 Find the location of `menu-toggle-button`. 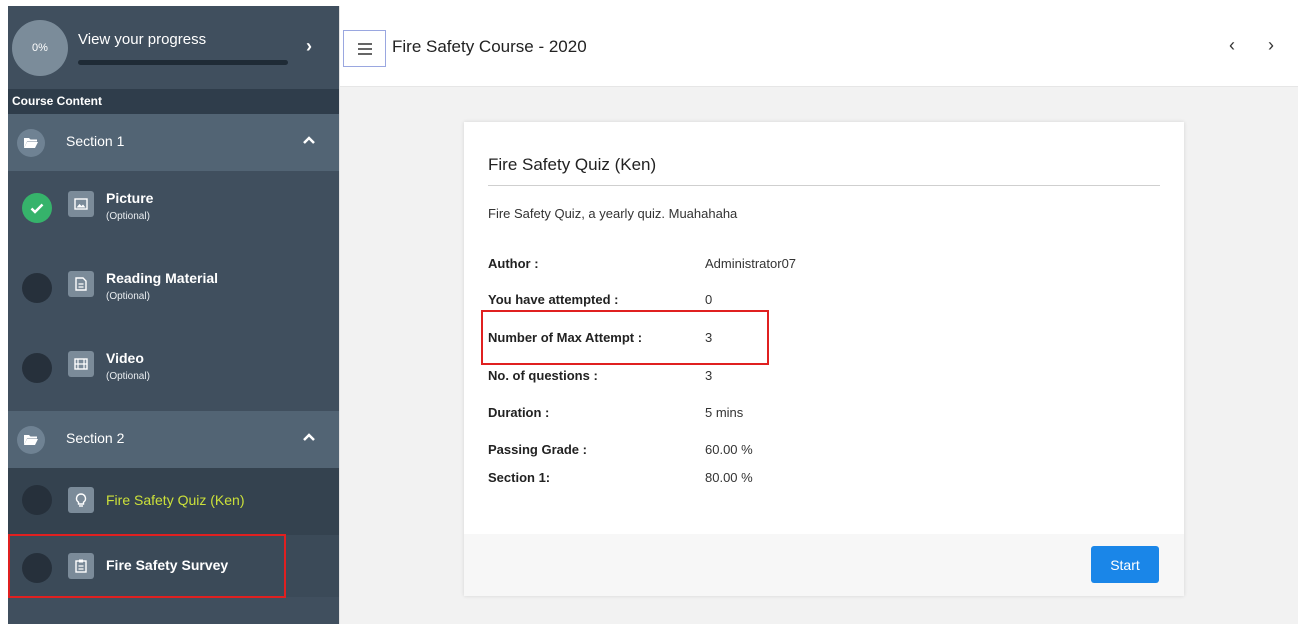

menu-toggle-button is located at coordinates (364, 48).